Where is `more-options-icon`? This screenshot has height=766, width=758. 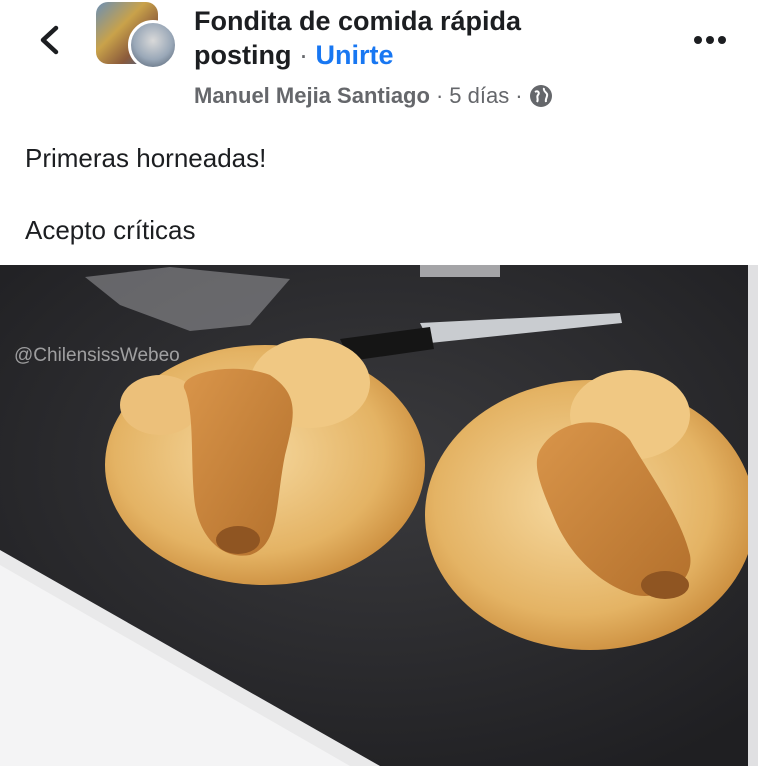
more-options-icon is located at coordinates (710, 40).